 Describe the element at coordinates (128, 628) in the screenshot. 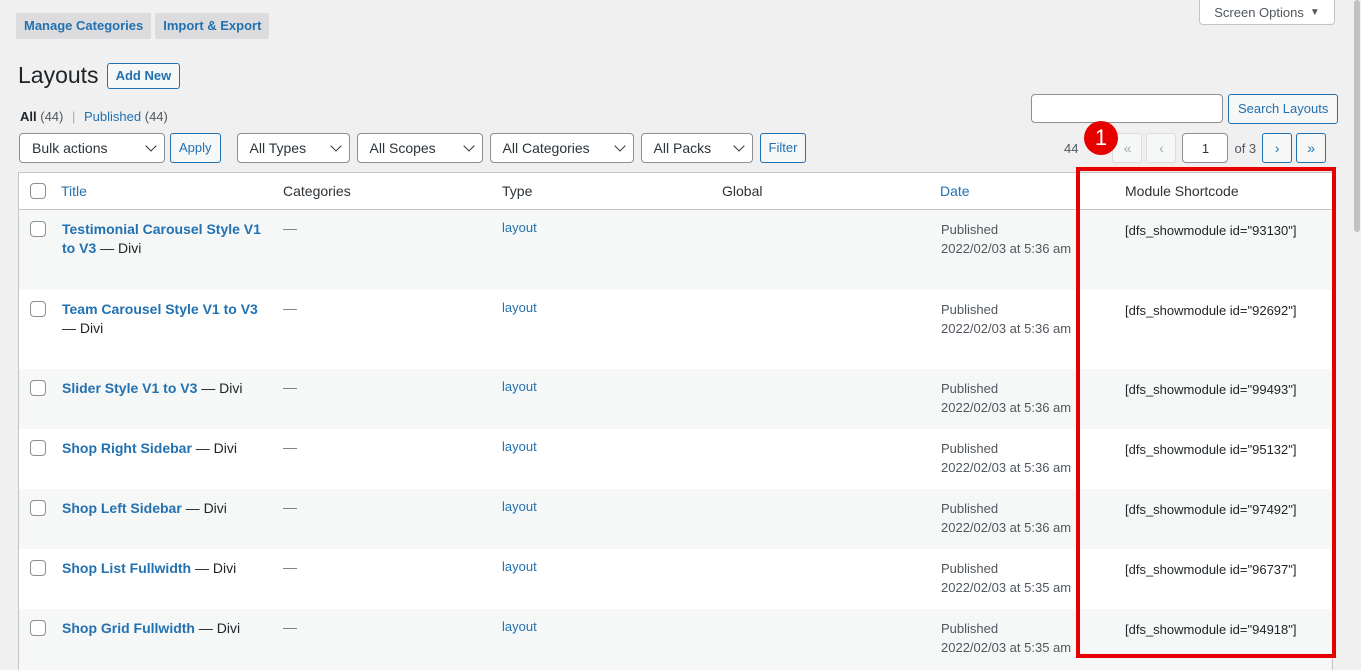

I see `row-title-link: Shop Grid Fullwidth` at that location.